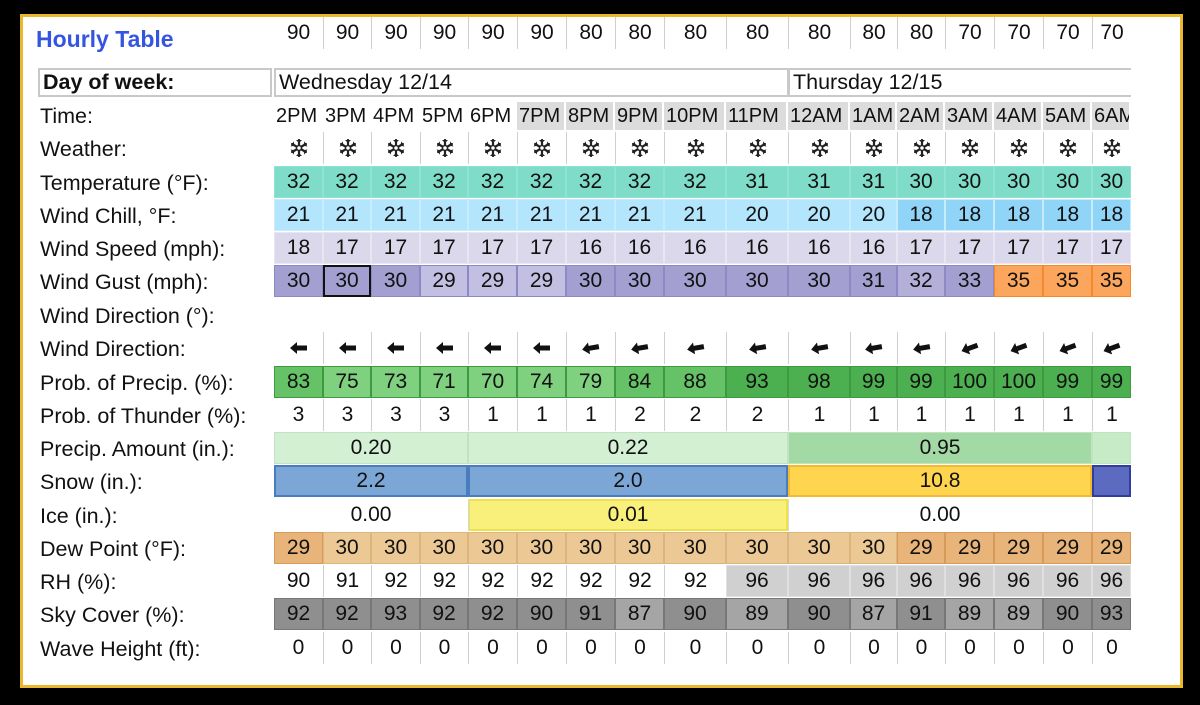 This screenshot has width=1200, height=705. Describe the element at coordinates (79, 516) in the screenshot. I see `row-label-ice: Ice (in.):` at that location.